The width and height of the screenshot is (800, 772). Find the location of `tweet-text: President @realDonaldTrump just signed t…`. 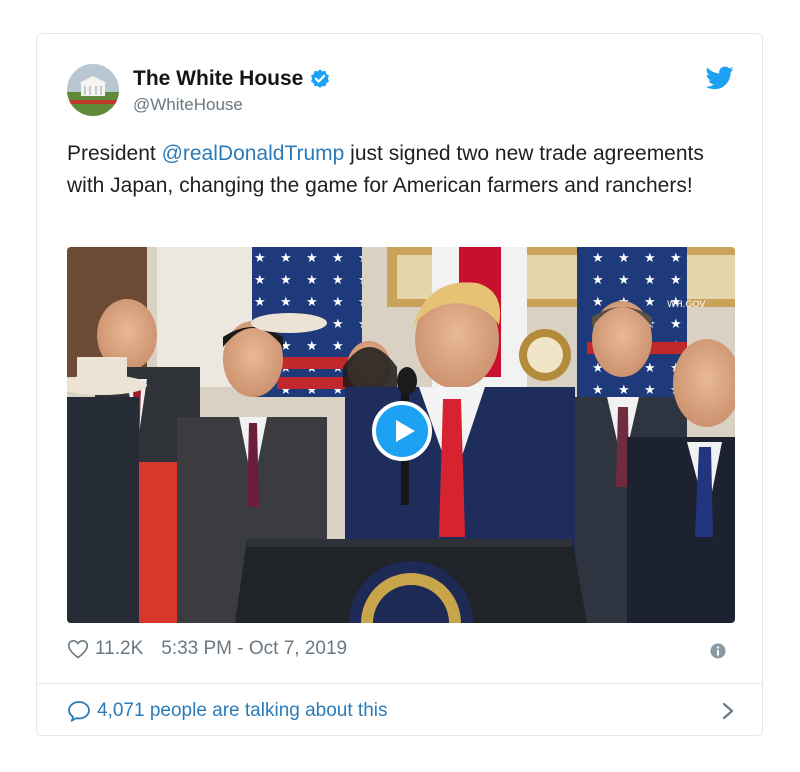

tweet-text: President @realDonaldTrump just signed t… is located at coordinates (387, 170).